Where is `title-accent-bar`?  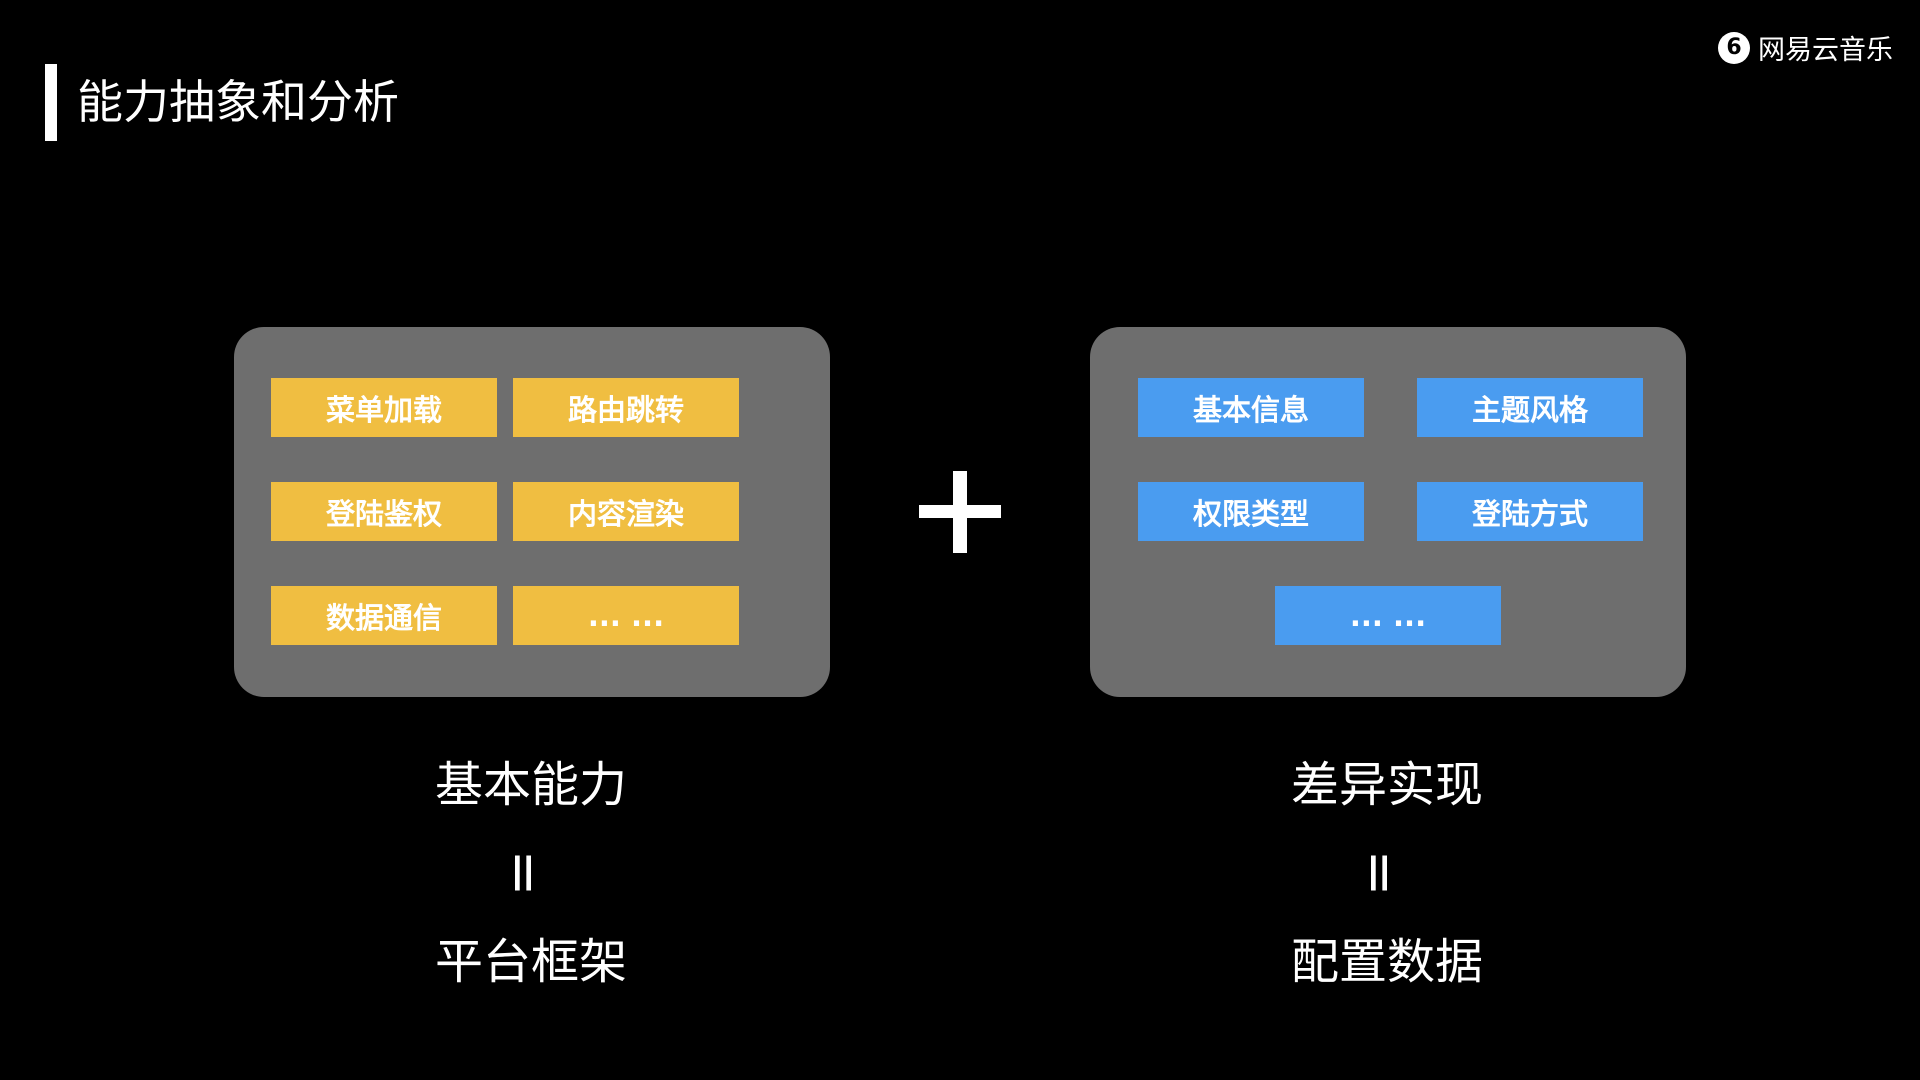 title-accent-bar is located at coordinates (51, 102).